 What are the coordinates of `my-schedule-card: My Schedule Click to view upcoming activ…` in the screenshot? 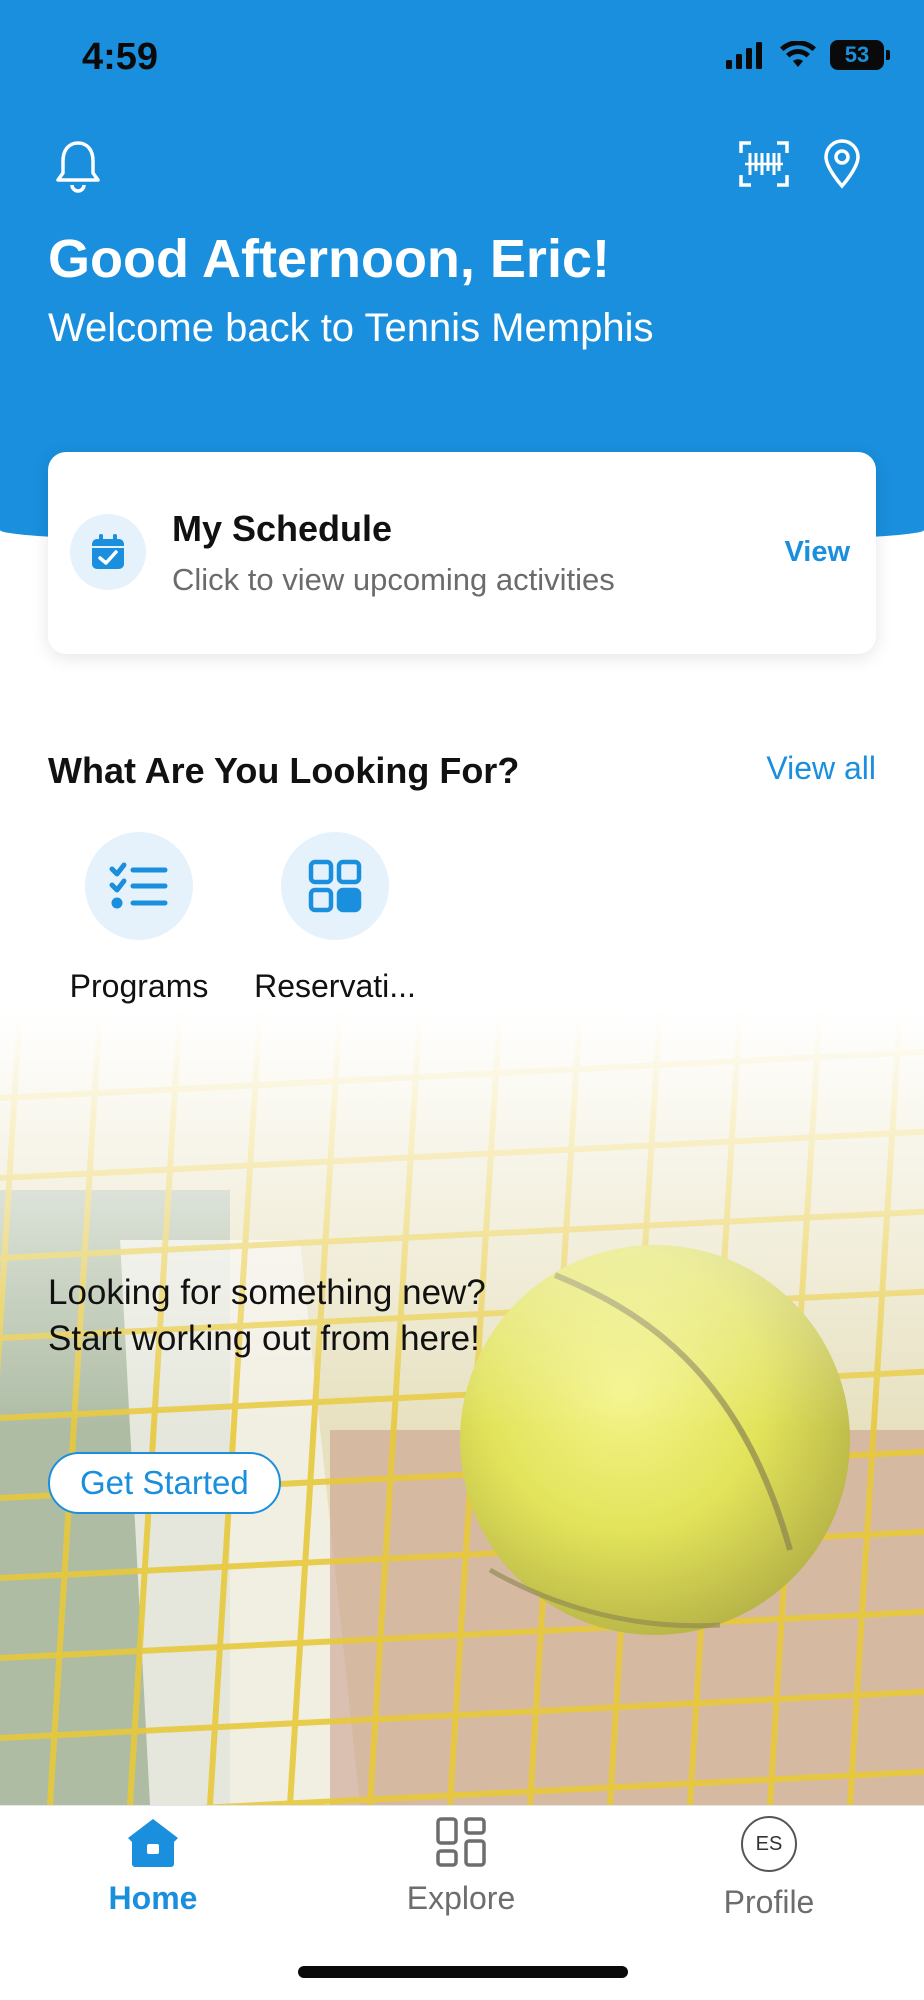 It's located at (462, 553).